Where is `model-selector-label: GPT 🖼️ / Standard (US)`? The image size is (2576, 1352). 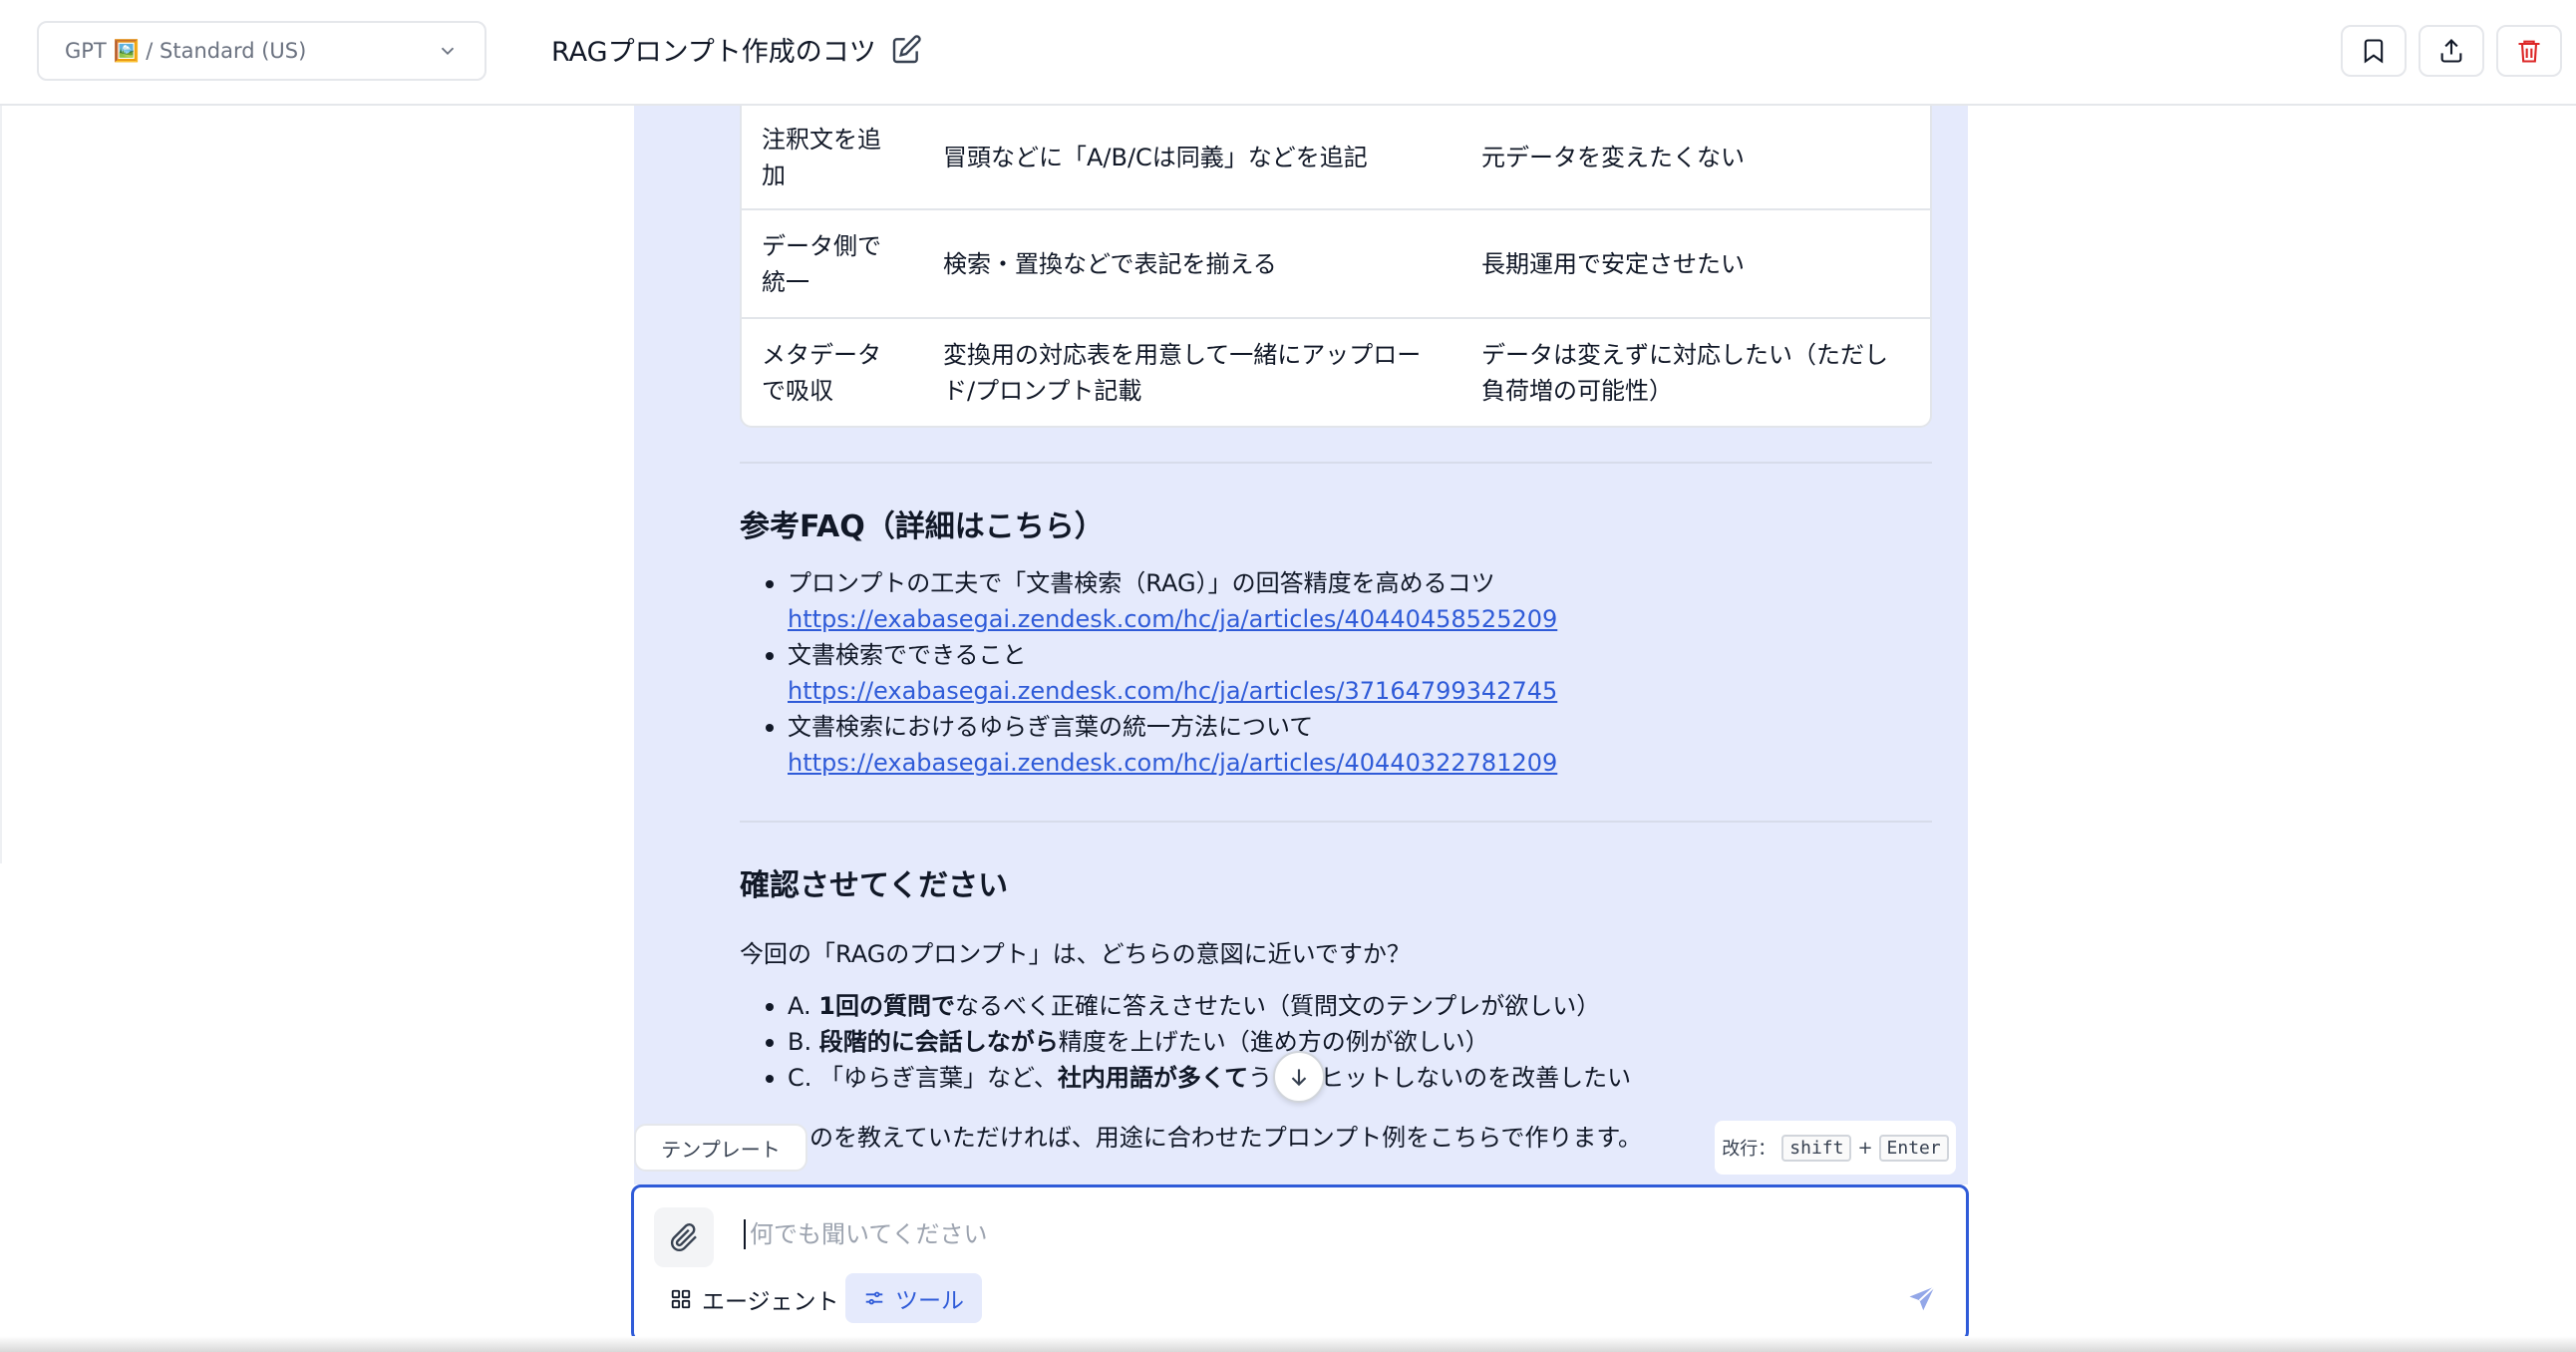 model-selector-label: GPT 🖼️ / Standard (US) is located at coordinates (186, 50).